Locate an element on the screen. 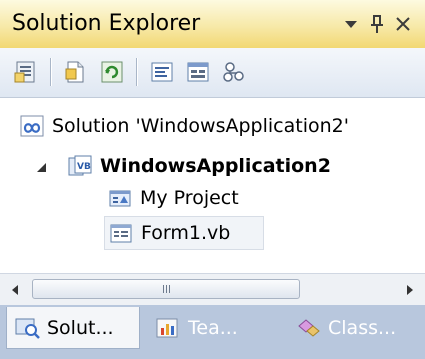  explorer-toolbar is located at coordinates (212, 73).